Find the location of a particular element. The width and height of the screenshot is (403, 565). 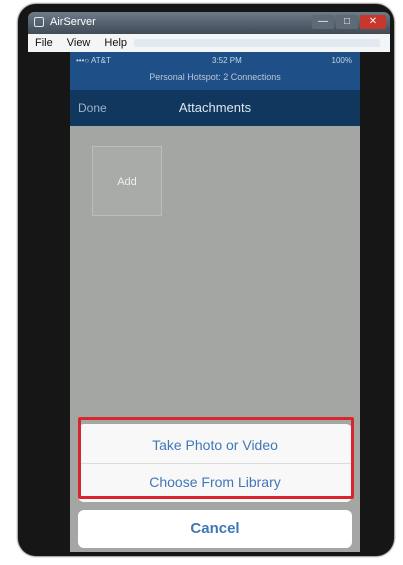

page-title: Attachments is located at coordinates (215, 107).